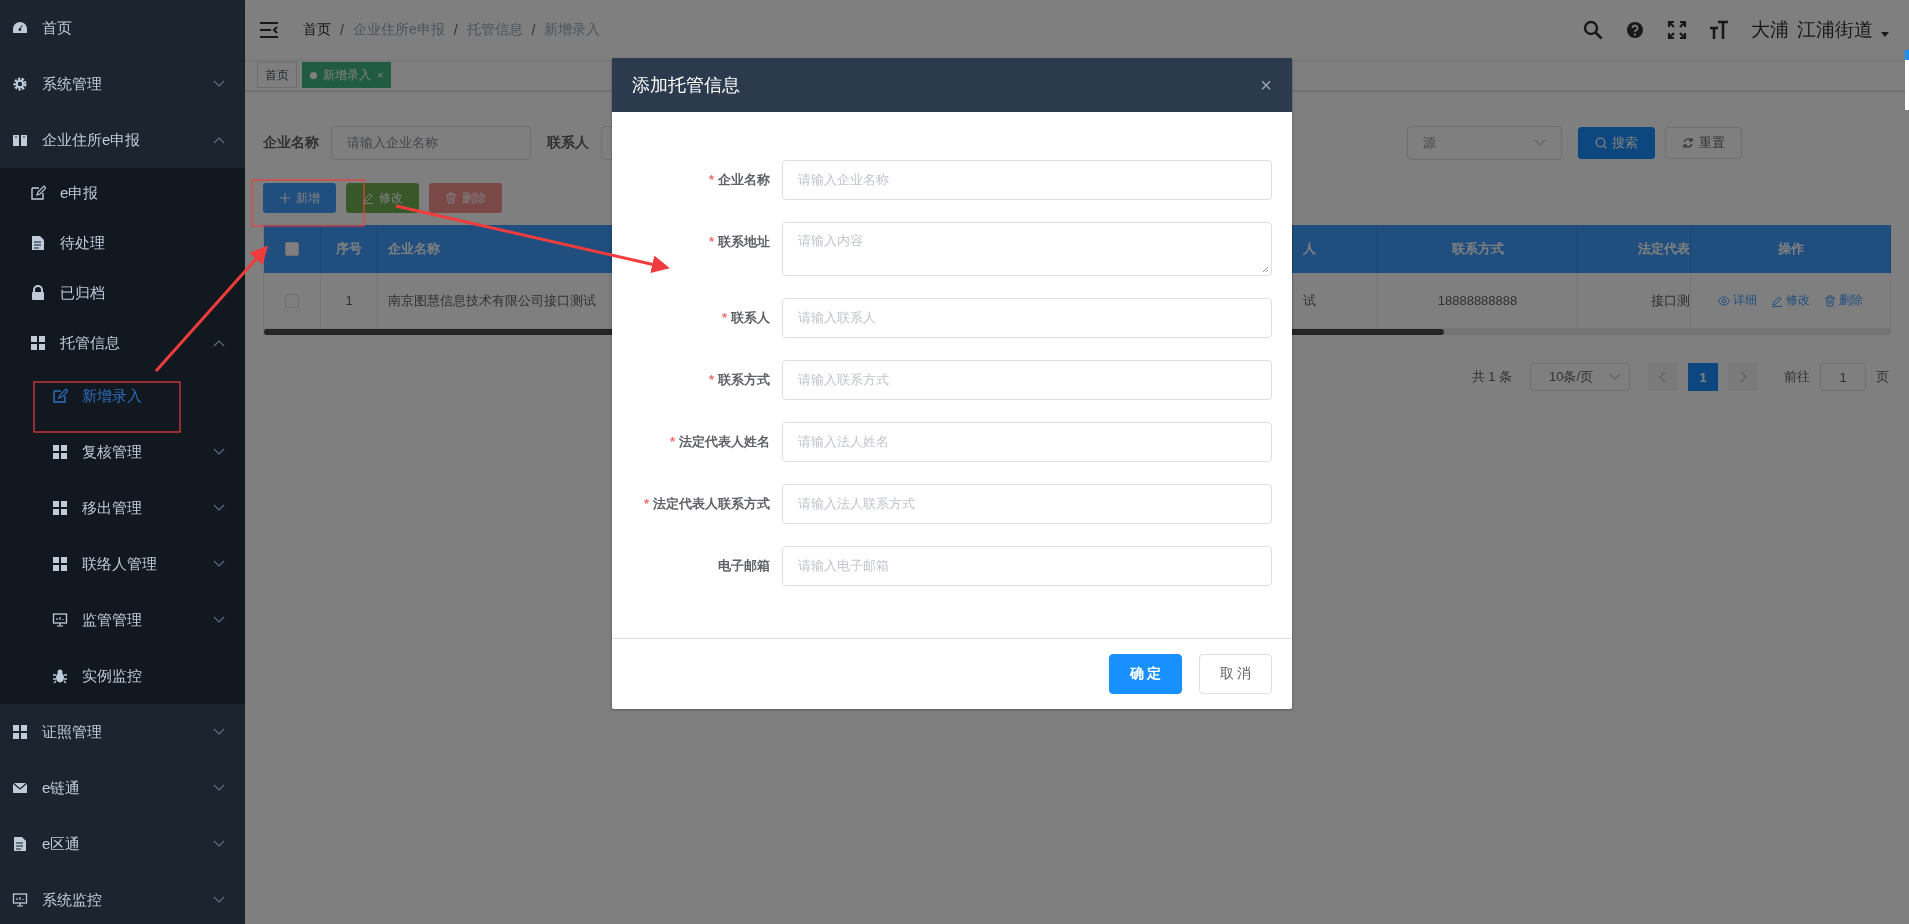  Describe the element at coordinates (1027, 442) in the screenshot. I see `input-field: 请输入法人姓名` at that location.